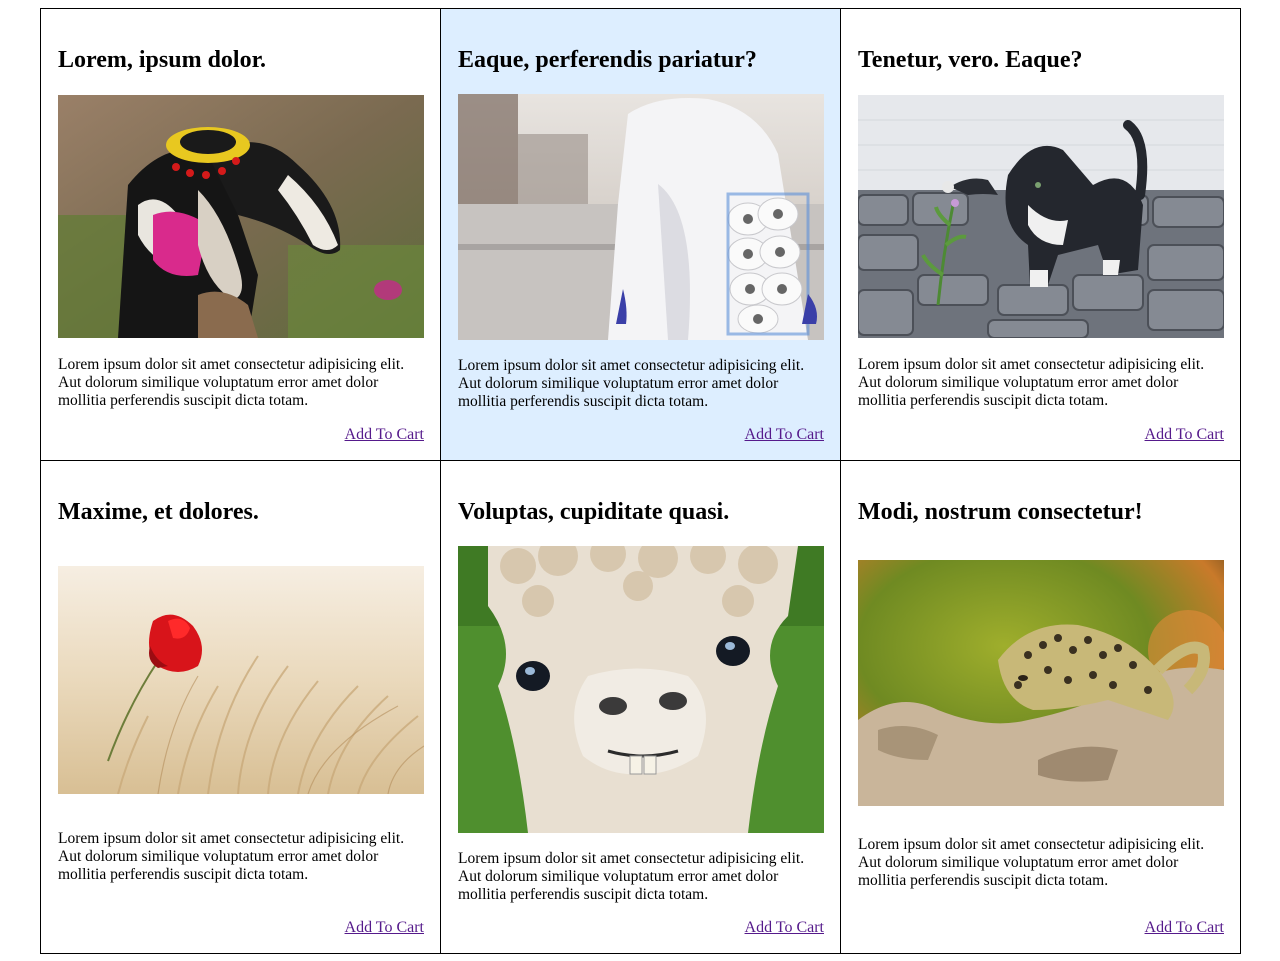 The image size is (1280, 961). What do you see at coordinates (607, 60) in the screenshot?
I see `card-title: Eaque, perferendis pariatur?` at bounding box center [607, 60].